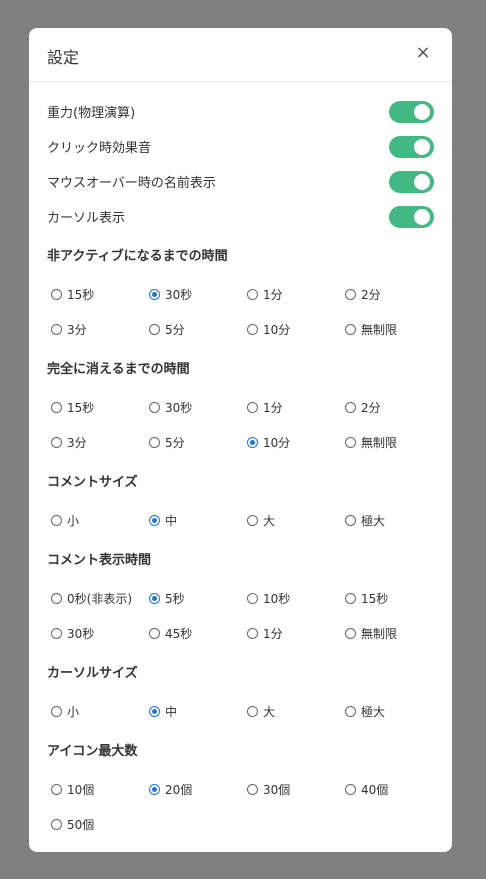 Image resolution: width=486 pixels, height=879 pixels. What do you see at coordinates (81, 408) in the screenshot?
I see `radio-label: 15秒` at bounding box center [81, 408].